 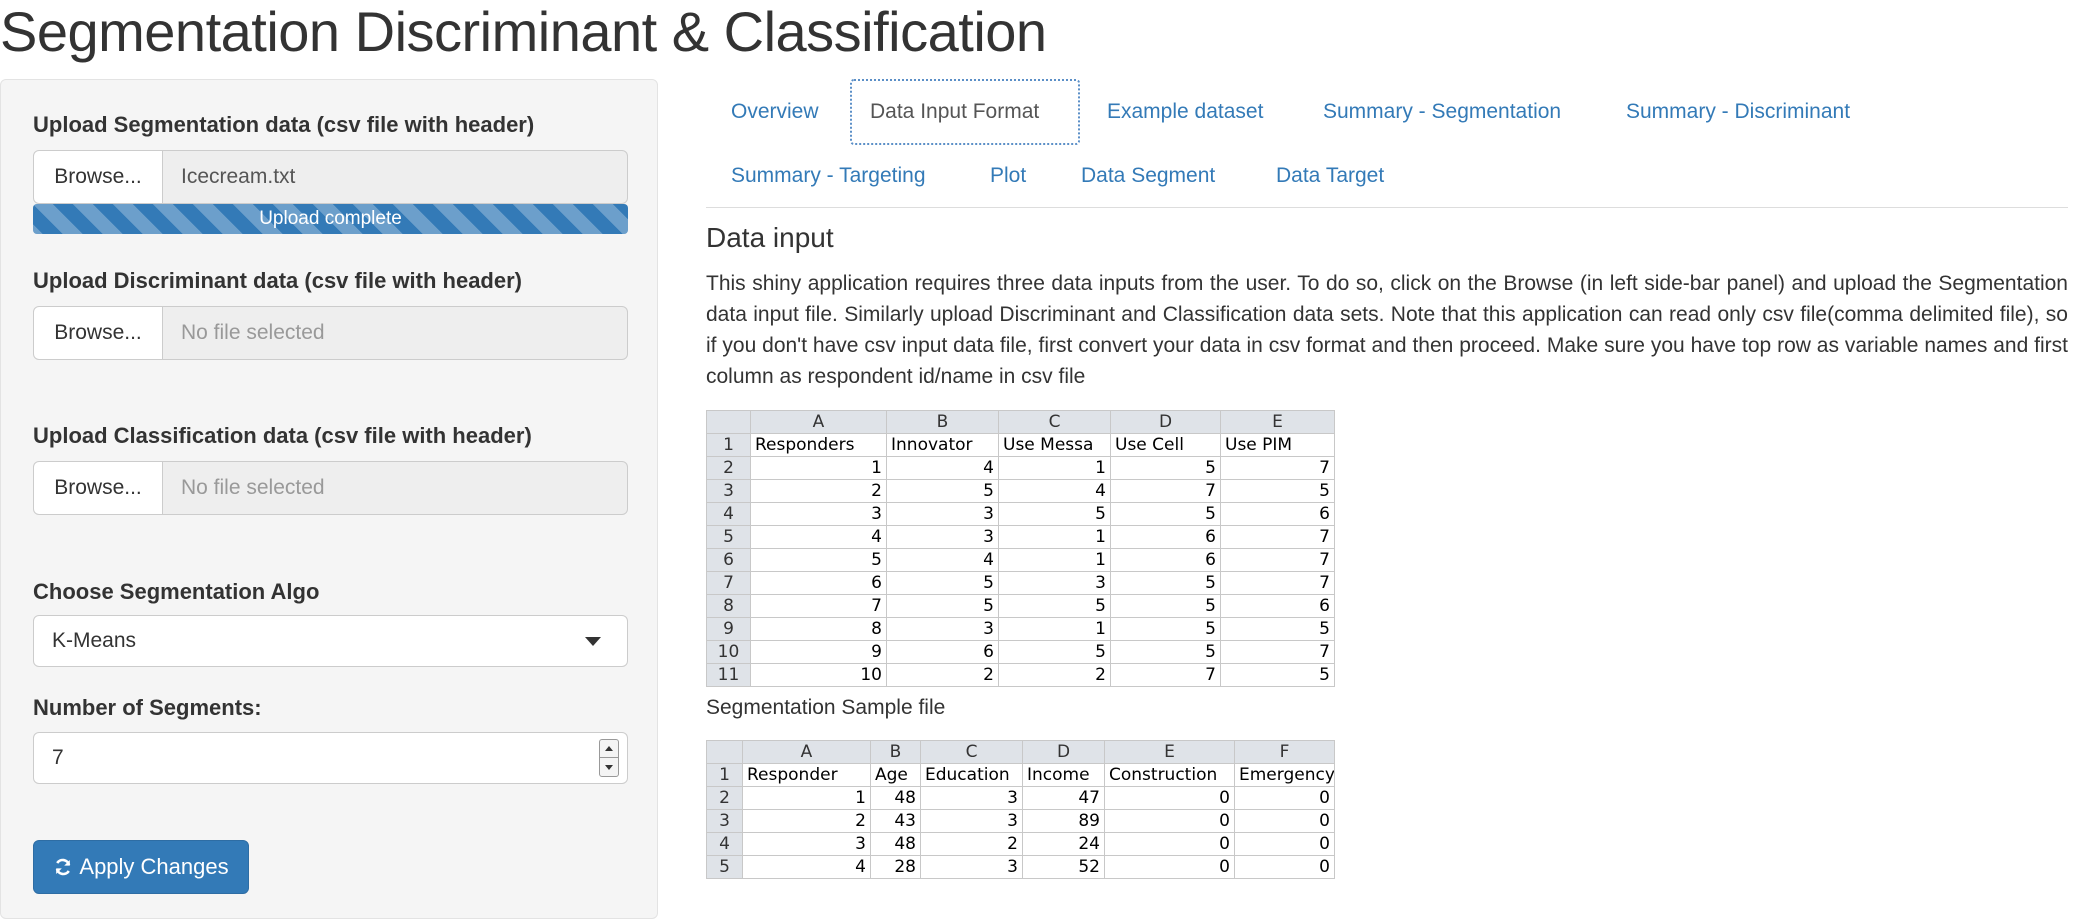 I want to click on table-row: 875556, so click(x=1020, y=606).